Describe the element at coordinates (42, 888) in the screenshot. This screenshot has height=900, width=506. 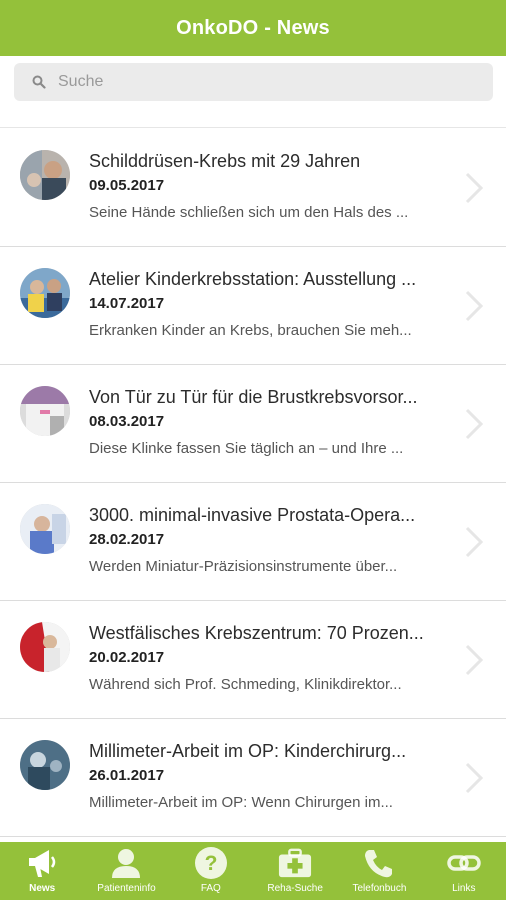
I see `tab-label: News` at that location.